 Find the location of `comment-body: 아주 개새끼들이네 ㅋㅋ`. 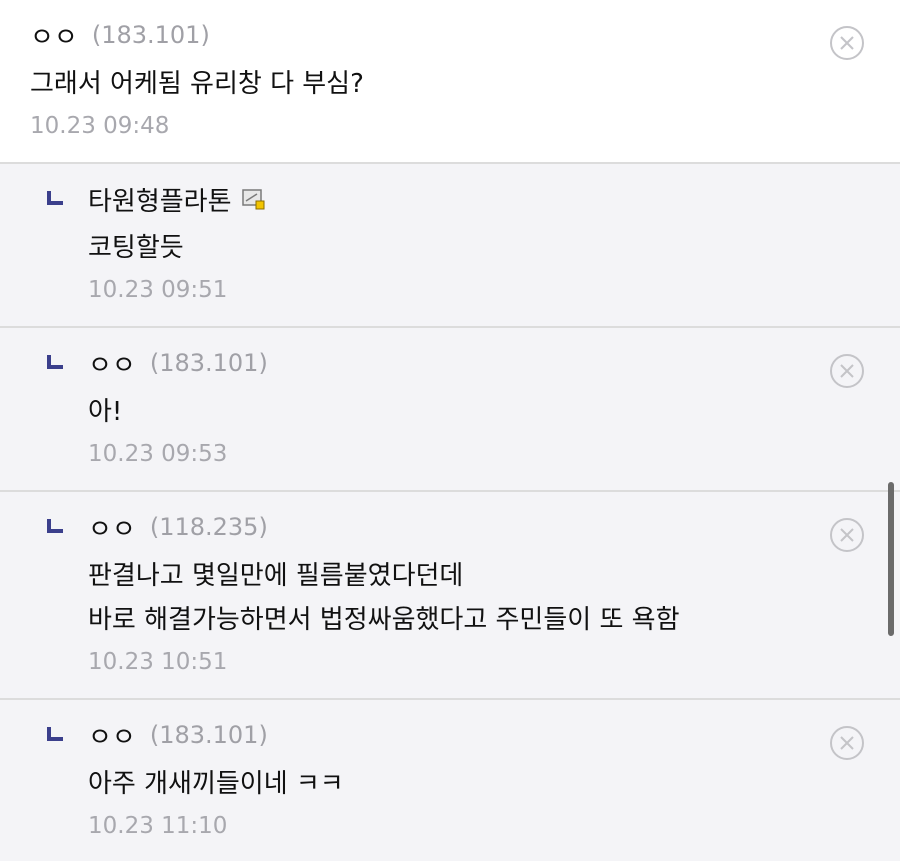

comment-body: 아주 개새끼들이네 ㅋㅋ is located at coordinates (216, 784).